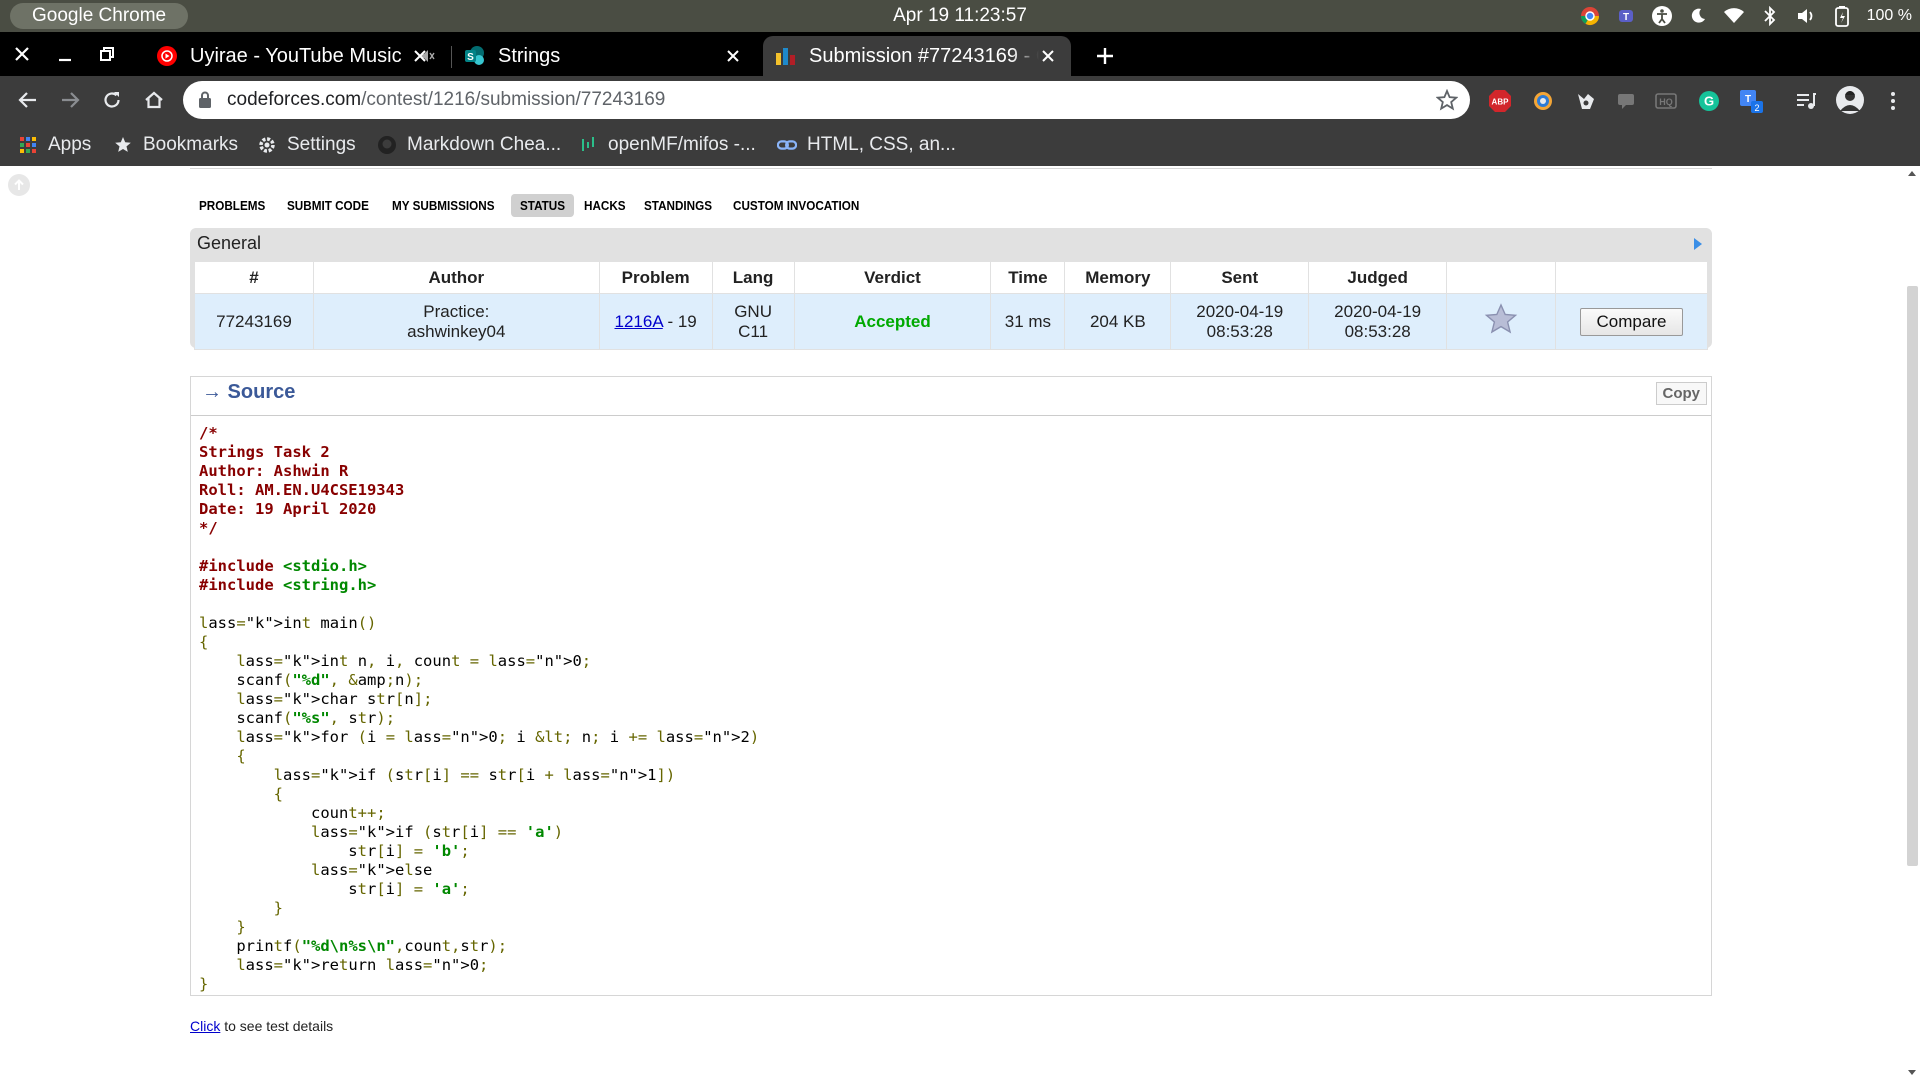 Image resolution: width=1920 pixels, height=1080 pixels. I want to click on code-line: {, so click(278, 794).